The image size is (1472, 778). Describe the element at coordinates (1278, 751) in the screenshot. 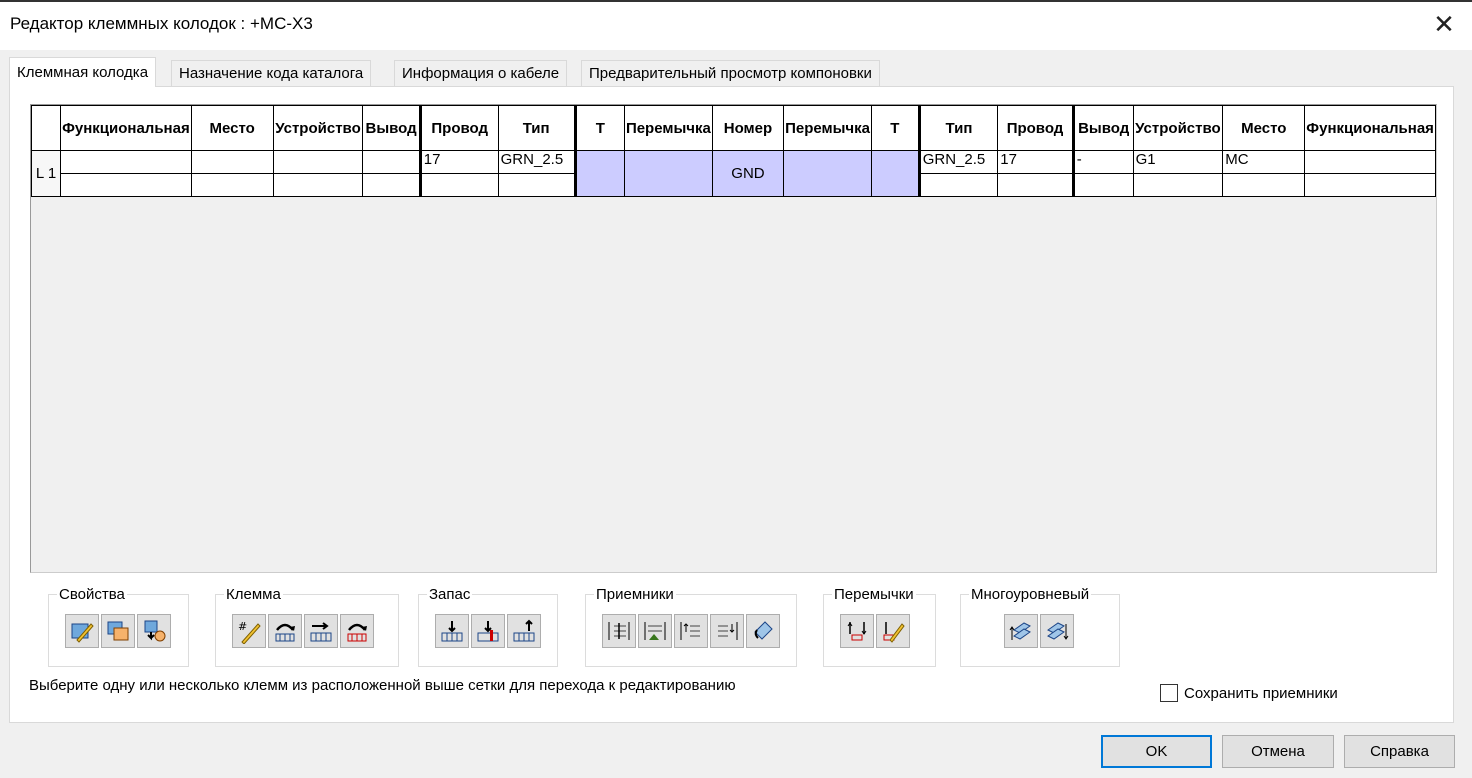

I see `cancel-button: Отмена` at that location.